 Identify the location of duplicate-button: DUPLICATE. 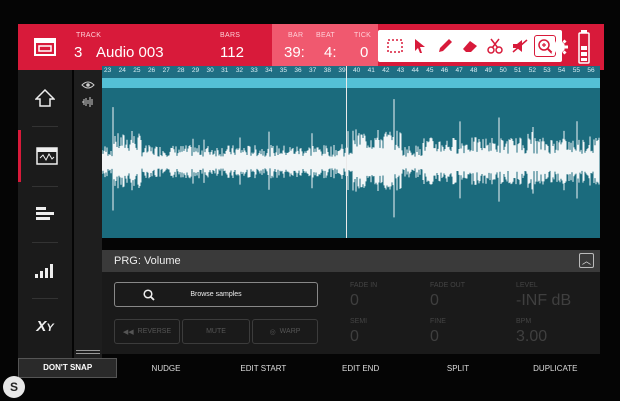
(555, 368).